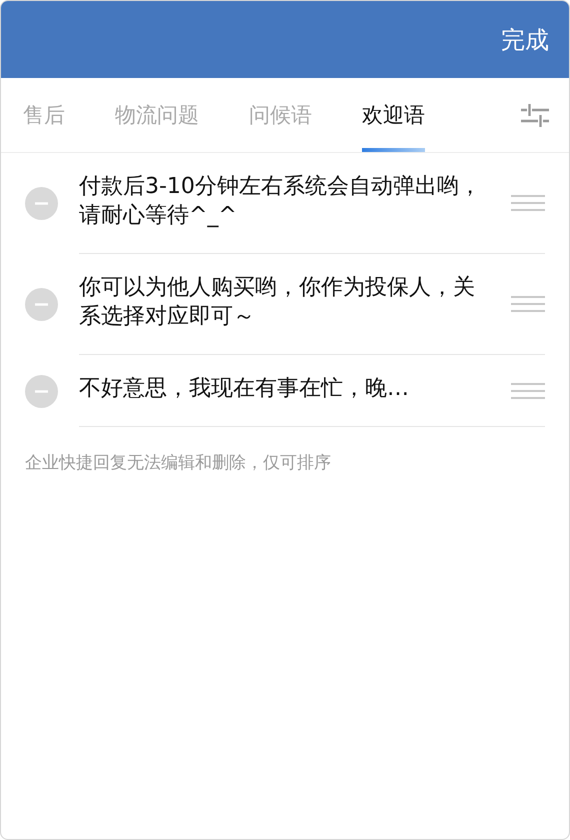  I want to click on quick-reply-text: 你可以为他人购买哟，你作为投保人，关系选择对应即可～, so click(277, 302).